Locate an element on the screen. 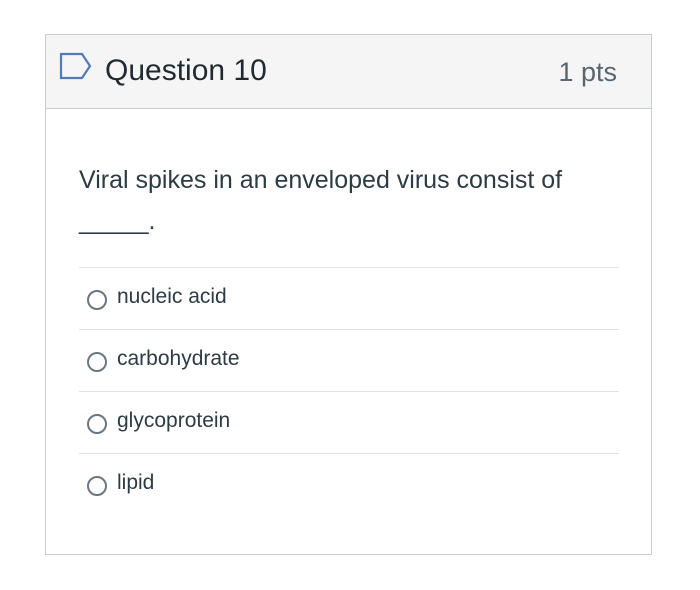 This screenshot has width=700, height=590. answer-option-carbohydrate: carbohydrate is located at coordinates (349, 361).